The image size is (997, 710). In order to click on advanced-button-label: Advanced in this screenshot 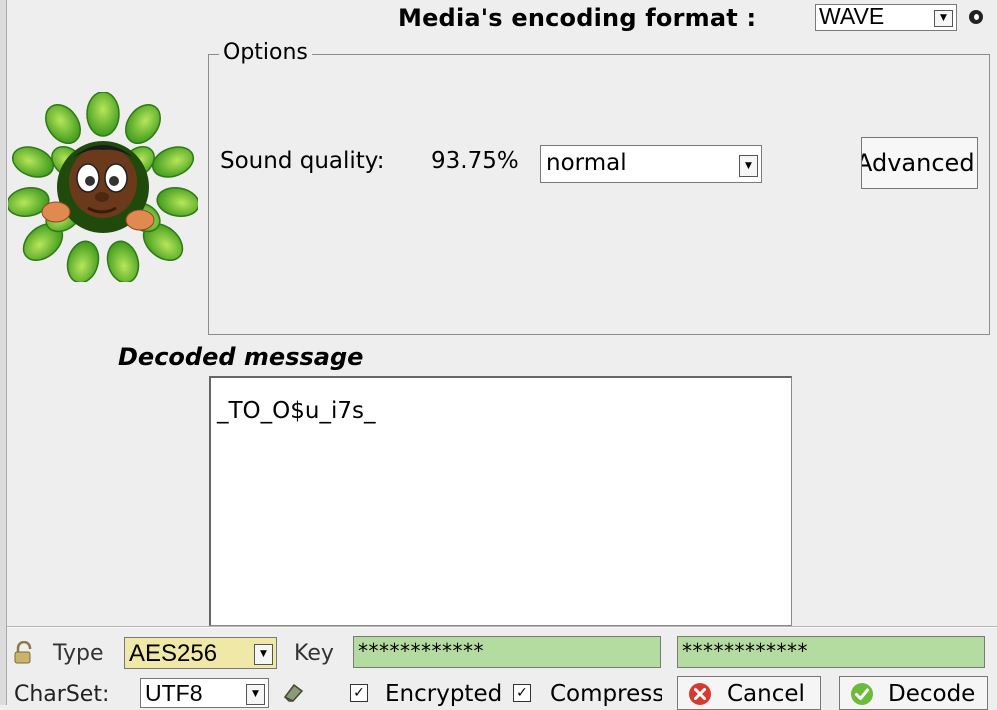, I will do `click(918, 163)`.